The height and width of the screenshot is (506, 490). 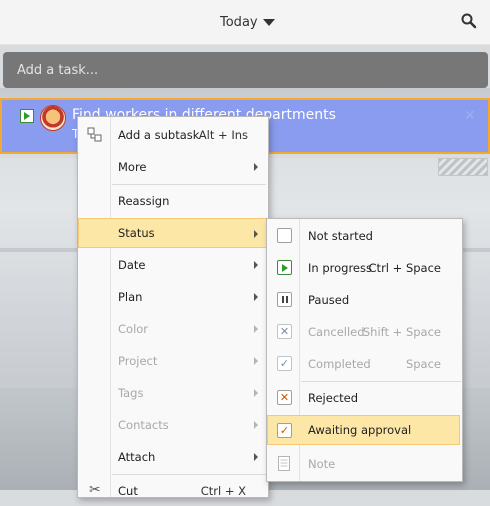 I want to click on menu-item-label: Cut, so click(x=128, y=491).